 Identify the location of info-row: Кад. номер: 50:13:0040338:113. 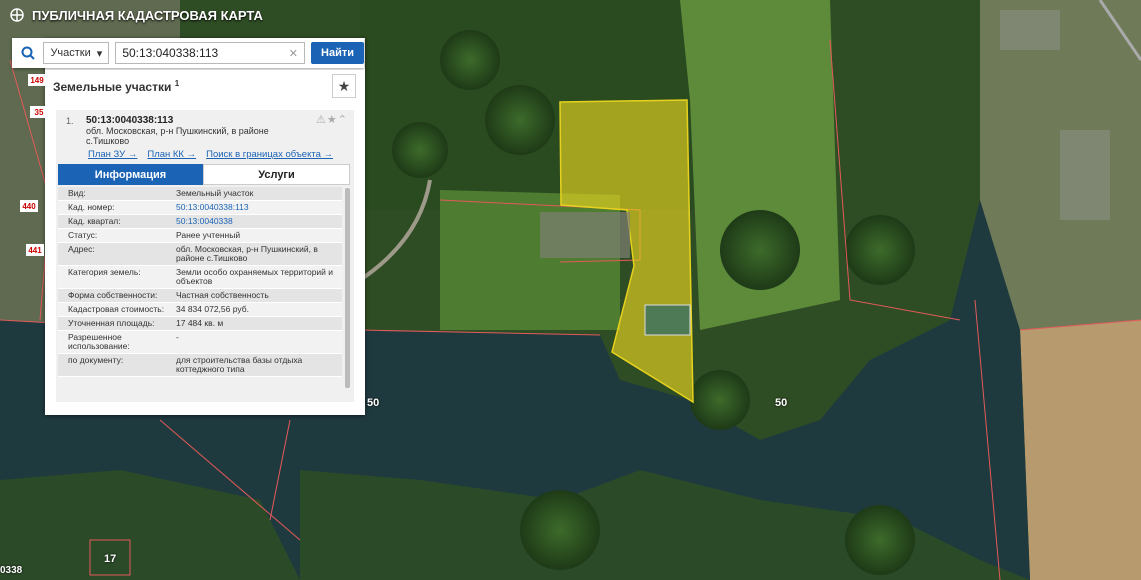
(200, 208).